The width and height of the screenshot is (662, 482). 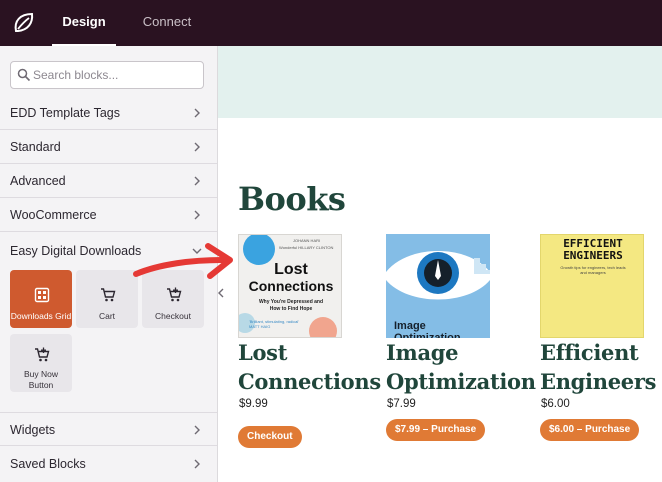 I want to click on cover-author: JOHANN HARI, so click(x=307, y=240).